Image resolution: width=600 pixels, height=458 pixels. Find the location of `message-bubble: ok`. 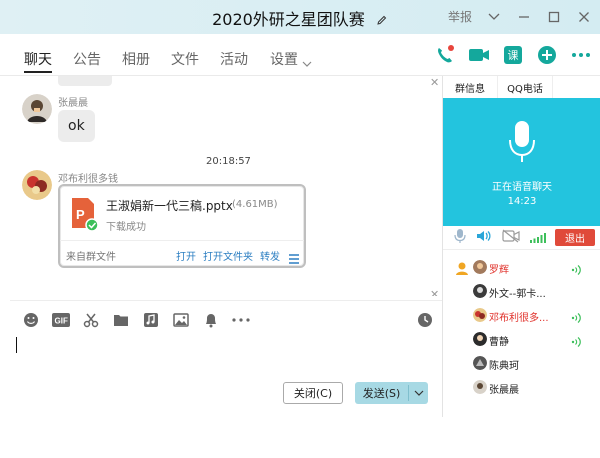

message-bubble: ok is located at coordinates (76, 126).